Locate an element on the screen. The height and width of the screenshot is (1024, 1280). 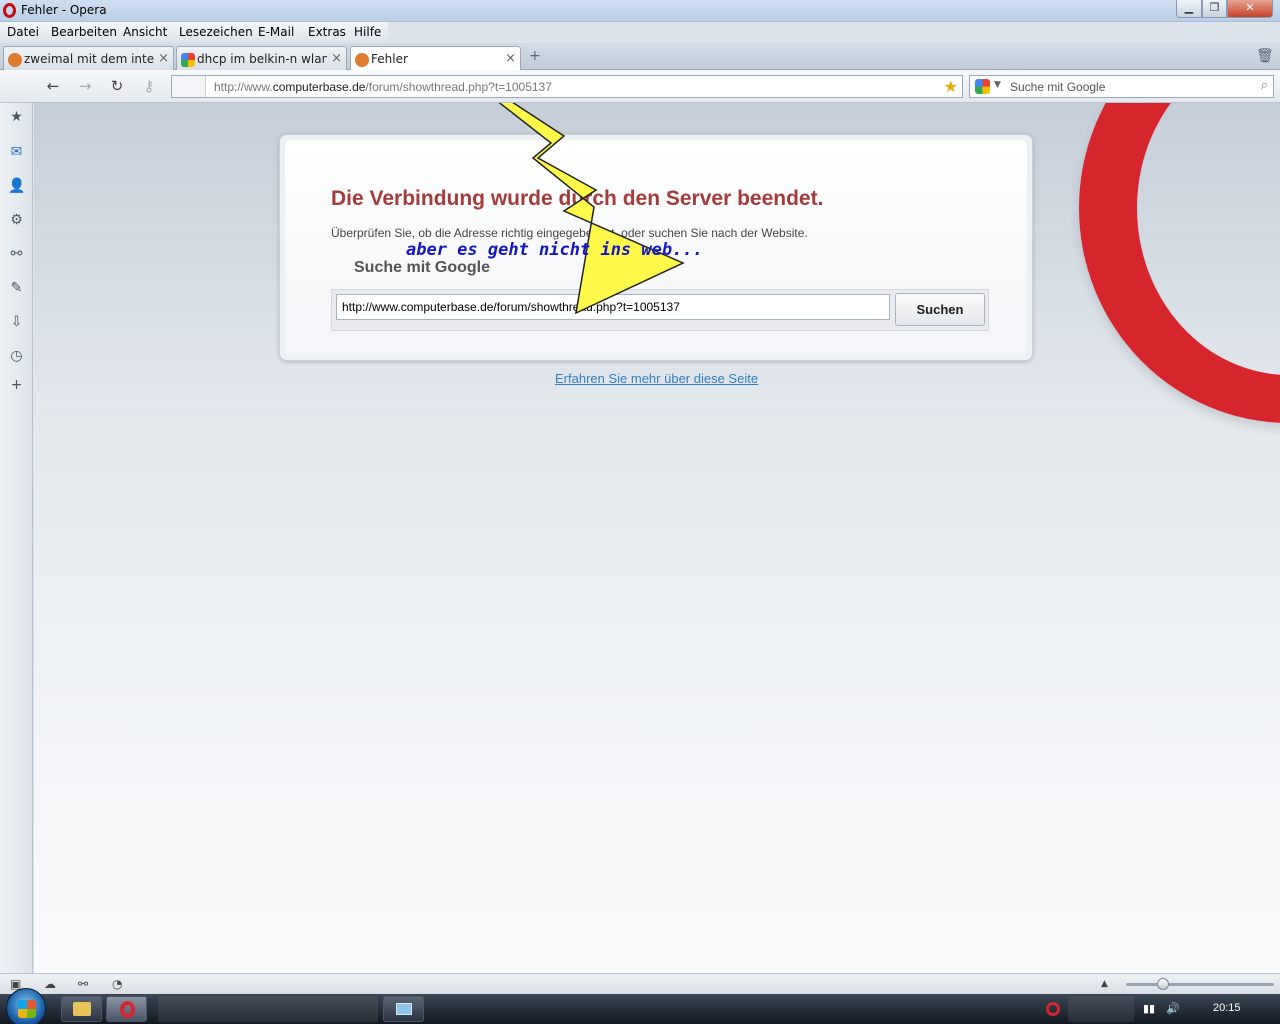
opera-ribbon-decoration is located at coordinates (1179, 263).